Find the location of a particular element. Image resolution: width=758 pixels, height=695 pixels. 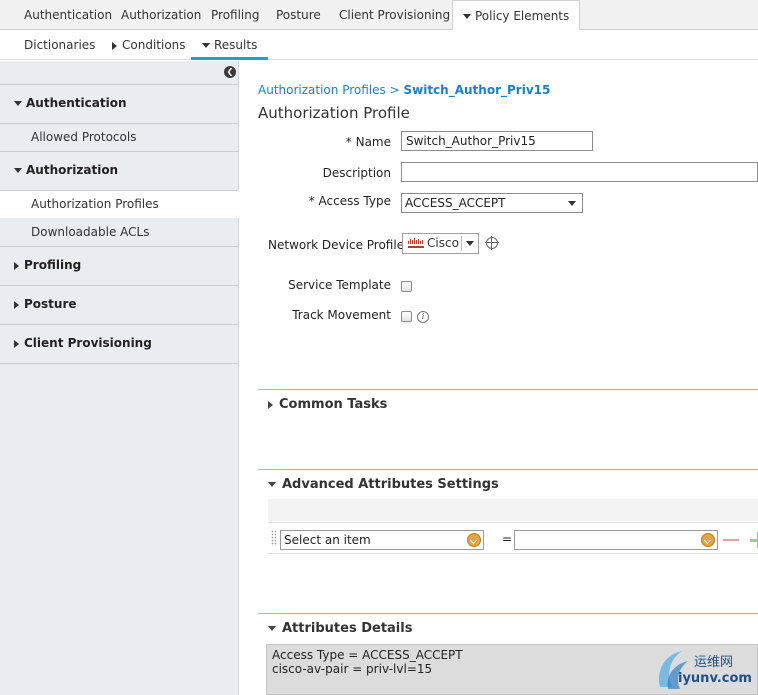

access-type-select: ACCESS_ACCEPT is located at coordinates (492, 203).